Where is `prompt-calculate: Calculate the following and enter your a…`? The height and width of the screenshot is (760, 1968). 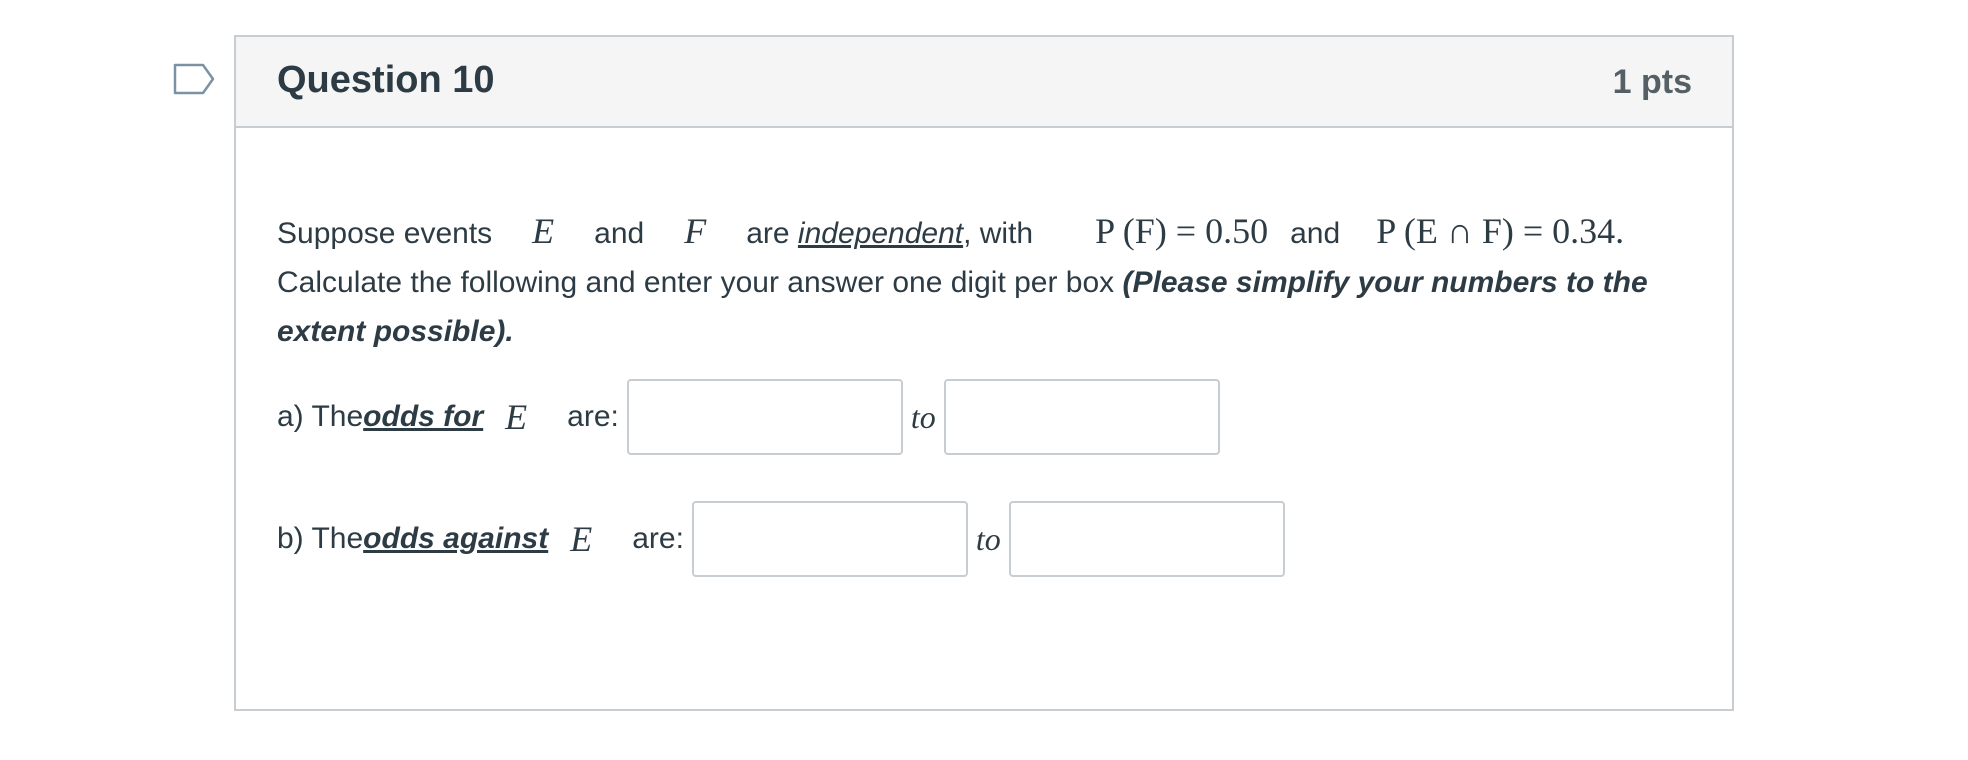
prompt-calculate: Calculate the following and enter your a… is located at coordinates (700, 282).